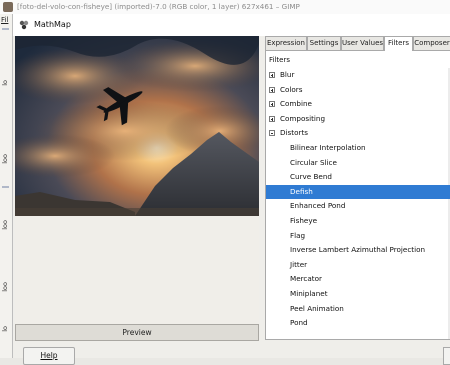 The image size is (450, 365). Describe the element at coordinates (431, 43) in the screenshot. I see `tab-composer: Composer` at that location.